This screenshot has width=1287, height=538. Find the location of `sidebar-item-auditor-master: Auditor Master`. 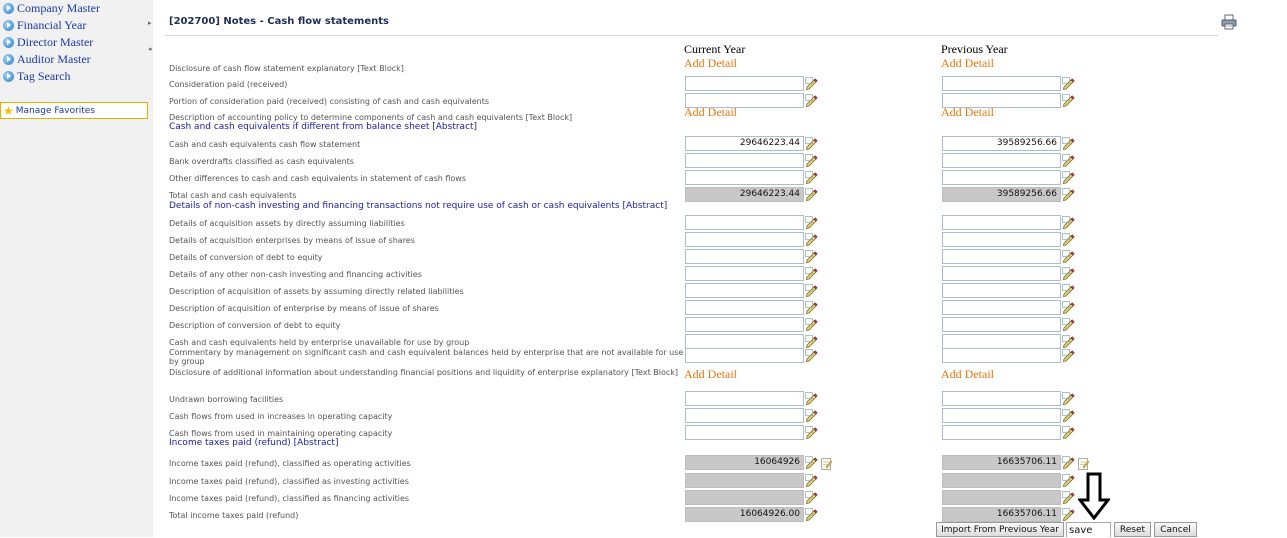

sidebar-item-auditor-master: Auditor Master is located at coordinates (47, 59).